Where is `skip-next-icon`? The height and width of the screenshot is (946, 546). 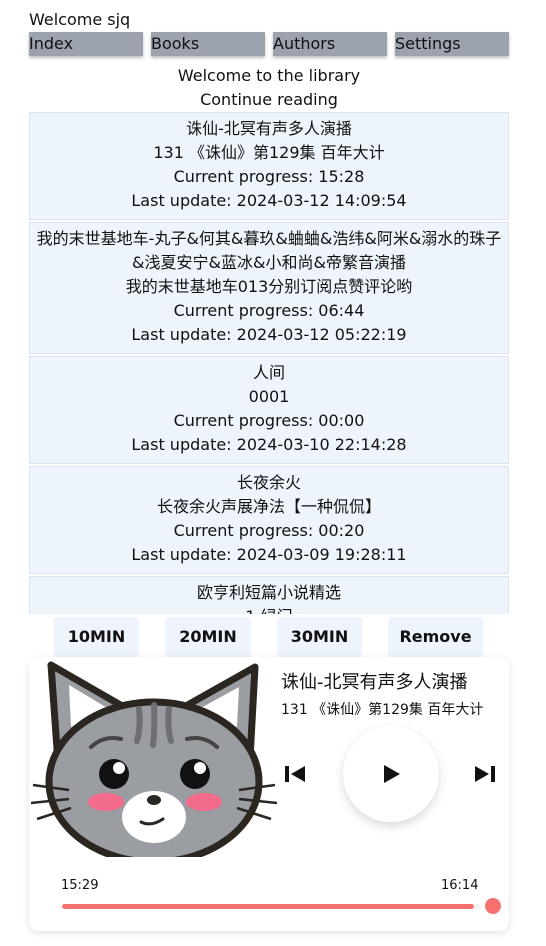 skip-next-icon is located at coordinates (484, 774).